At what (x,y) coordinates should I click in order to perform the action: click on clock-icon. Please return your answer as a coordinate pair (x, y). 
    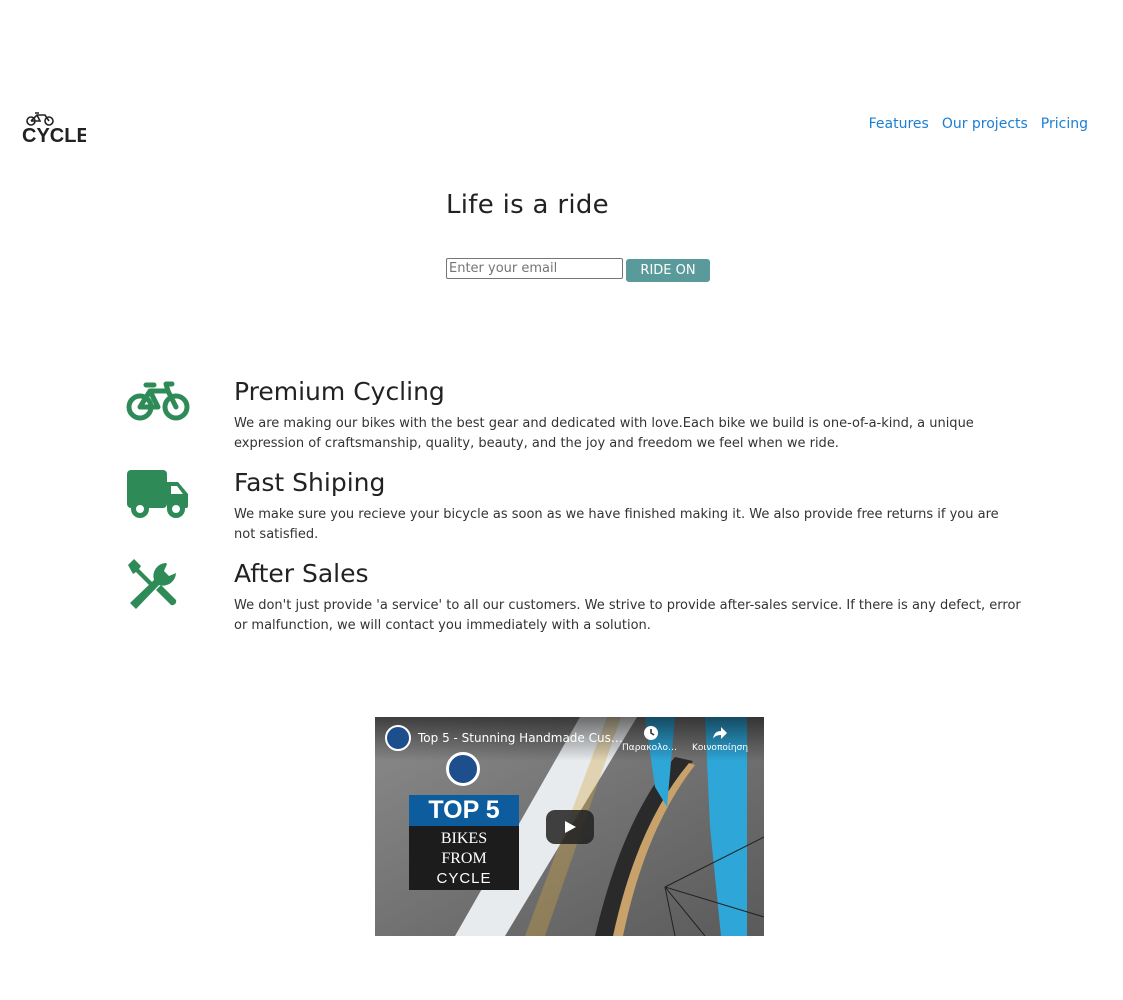
    Looking at the image, I should click on (651, 733).